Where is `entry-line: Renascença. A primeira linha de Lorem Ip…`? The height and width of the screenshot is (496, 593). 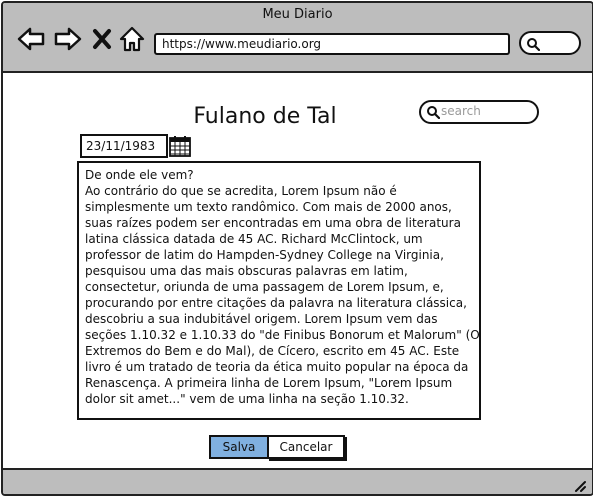 entry-line: Renascença. A primeira linha de Lorem Ip… is located at coordinates (269, 383).